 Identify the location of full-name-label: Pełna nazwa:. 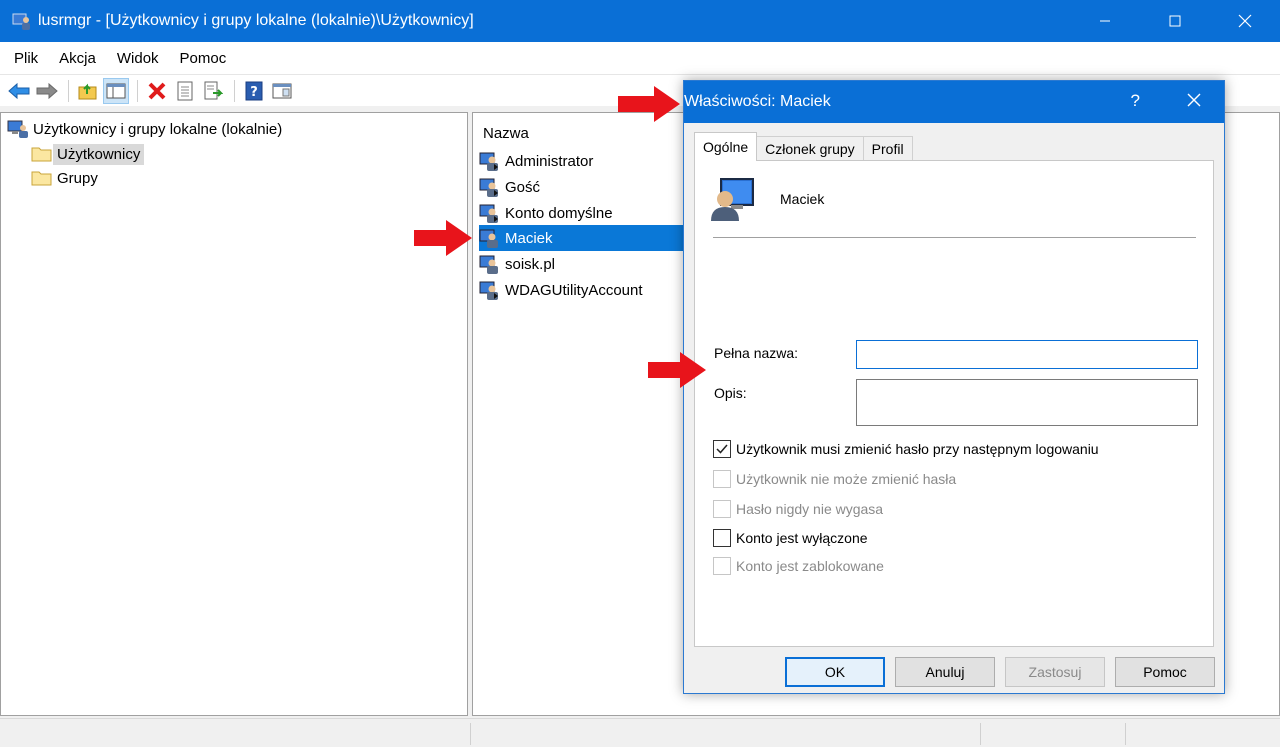
(756, 353).